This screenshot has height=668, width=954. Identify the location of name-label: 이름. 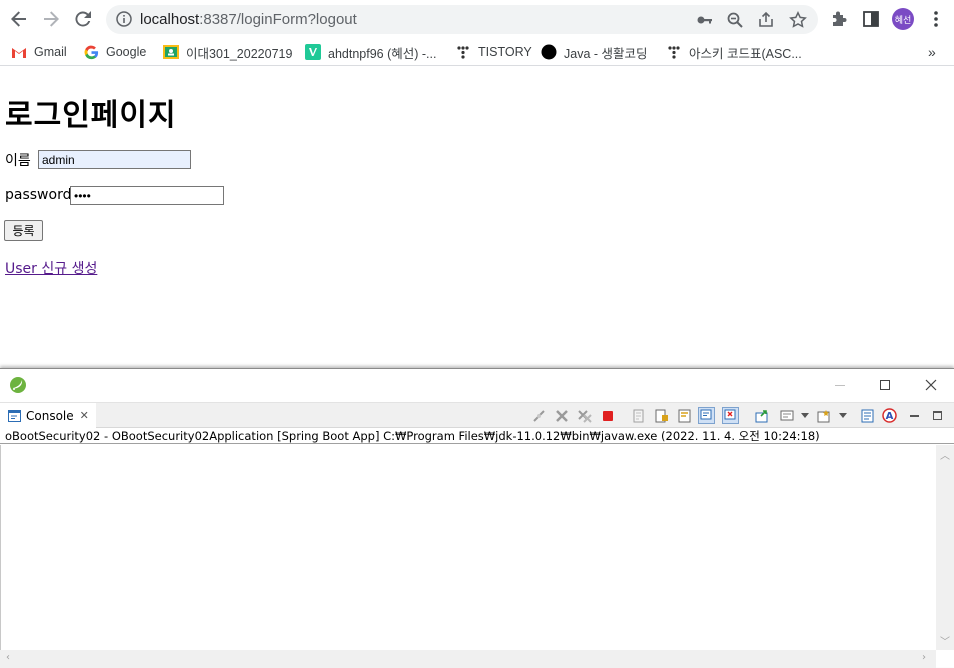
(18, 161).